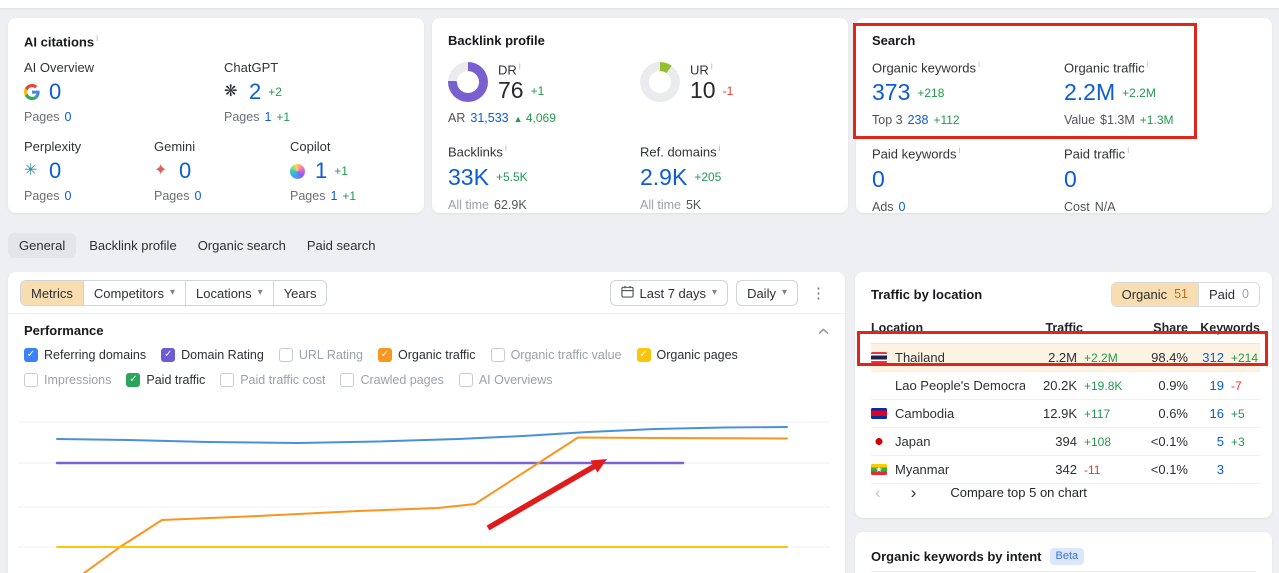 Image resolution: width=1279 pixels, height=573 pixels. Describe the element at coordinates (222, 355) in the screenshot. I see `metric-checkbox-label: Domain Rating` at that location.